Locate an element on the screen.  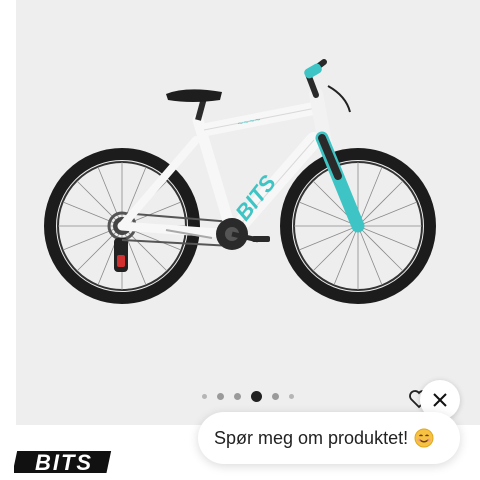
close-icon is located at coordinates (440, 400).